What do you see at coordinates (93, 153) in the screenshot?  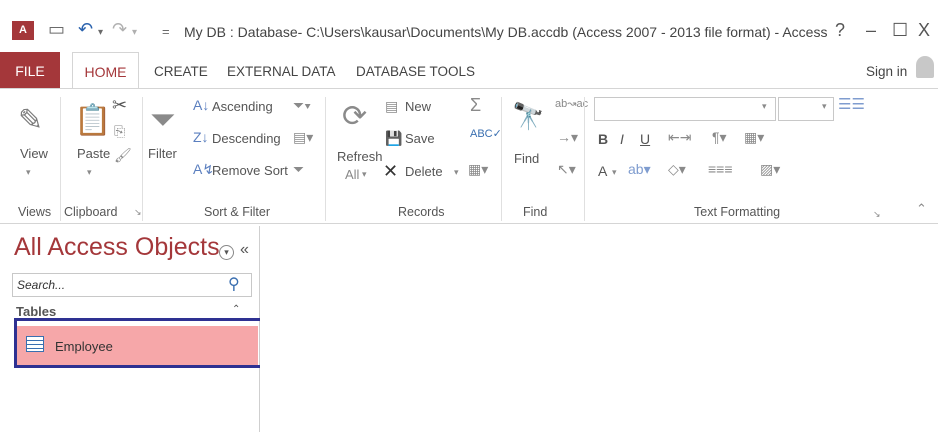 I see `paste-button: Paste` at bounding box center [93, 153].